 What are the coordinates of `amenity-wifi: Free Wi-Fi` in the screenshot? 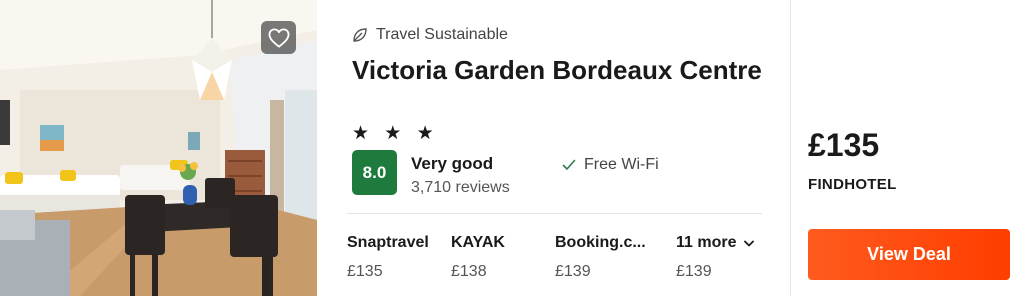 It's located at (610, 165).